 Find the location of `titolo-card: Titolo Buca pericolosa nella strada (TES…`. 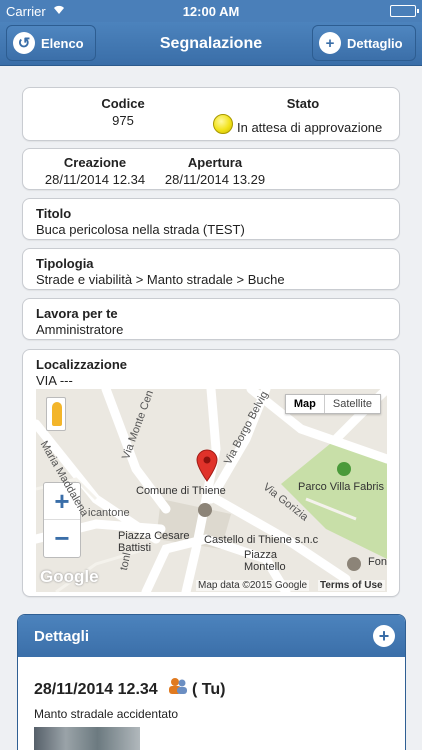

titolo-card: Titolo Buca pericolosa nella strada (TES… is located at coordinates (211, 219).